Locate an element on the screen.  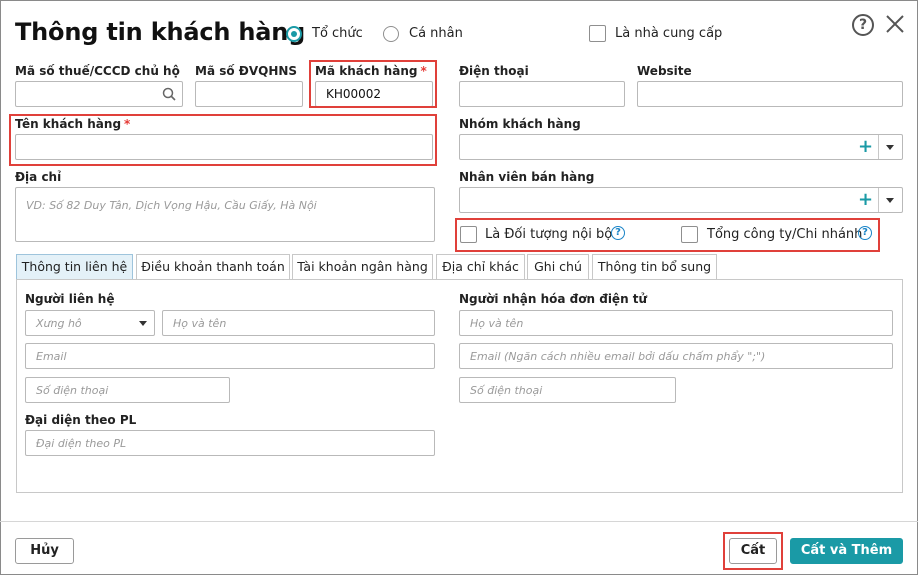
customer-group-select: + is located at coordinates (681, 147).